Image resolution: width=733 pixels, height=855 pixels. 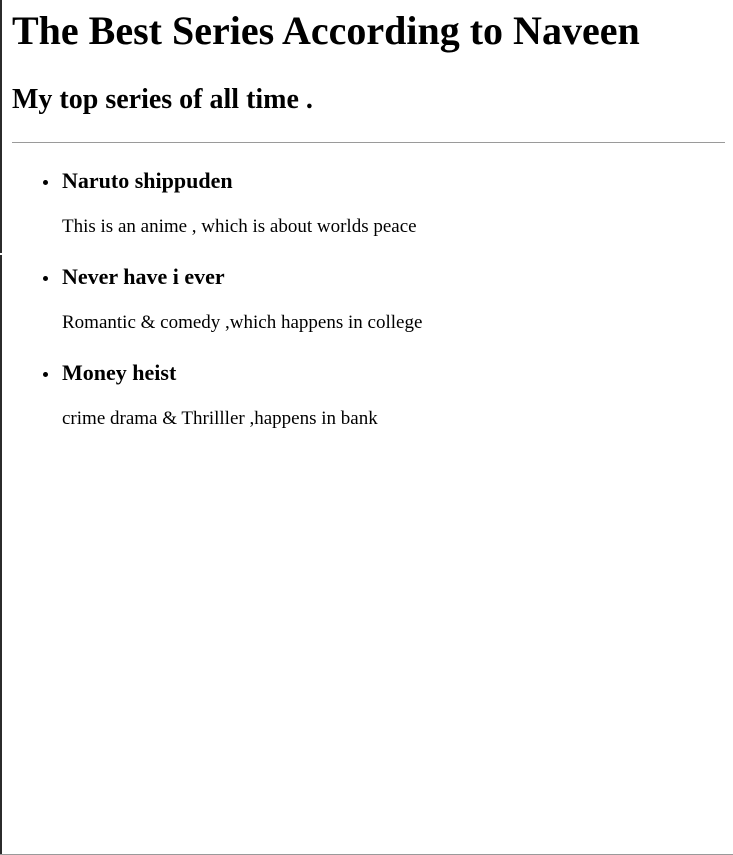 I want to click on series-title: Naruto shippuden, so click(x=147, y=180).